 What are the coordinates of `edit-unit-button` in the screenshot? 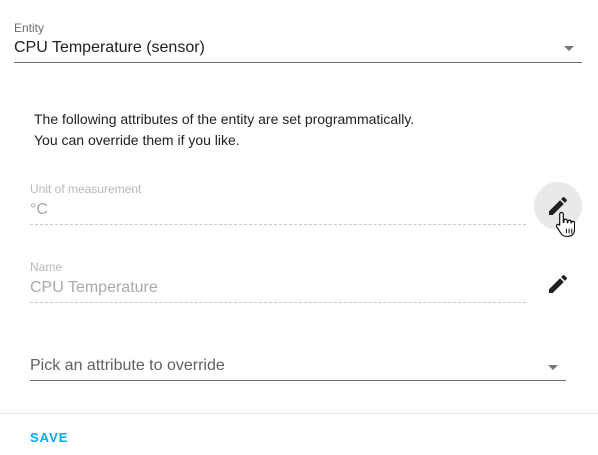 It's located at (558, 206).